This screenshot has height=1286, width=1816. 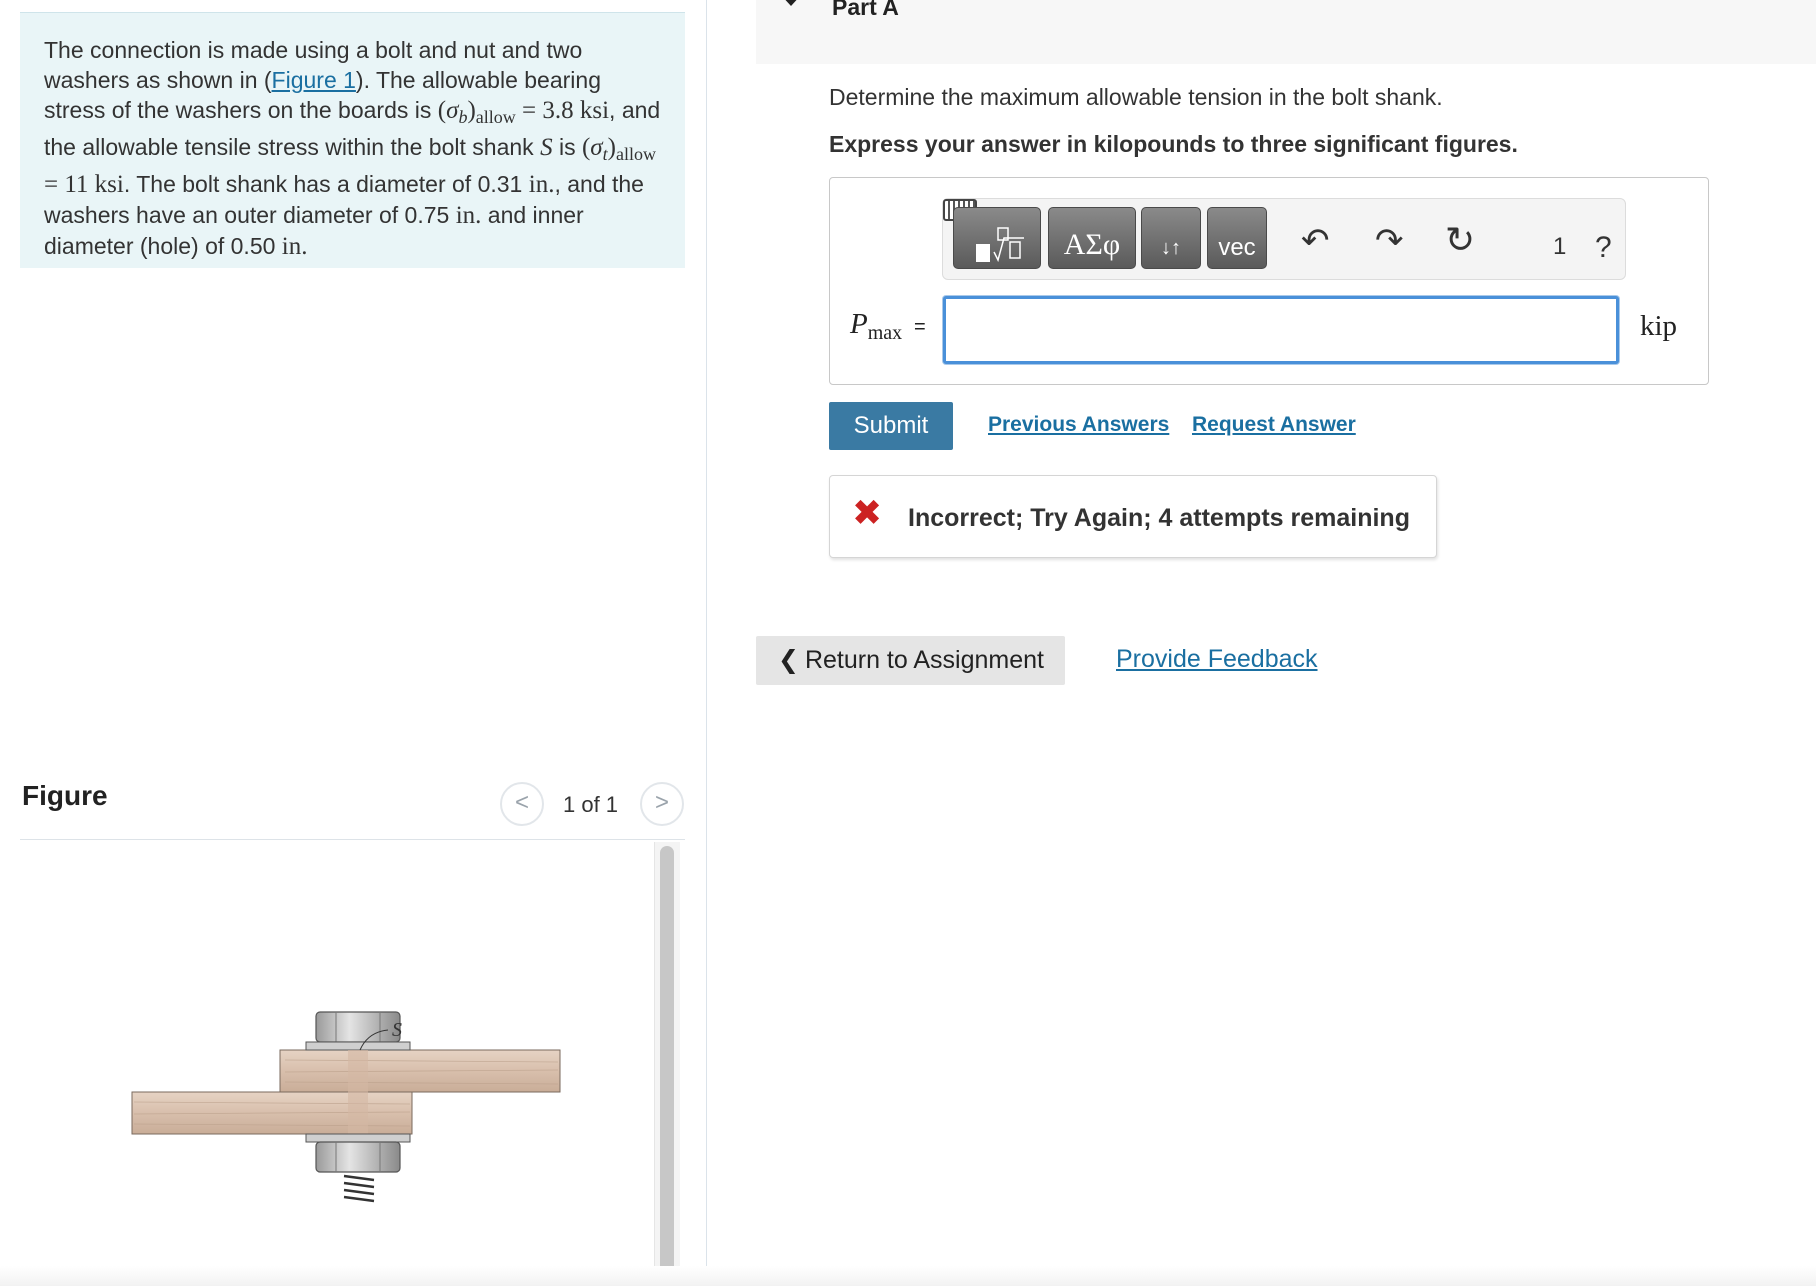 I want to click on nut, so click(x=358, y=1157).